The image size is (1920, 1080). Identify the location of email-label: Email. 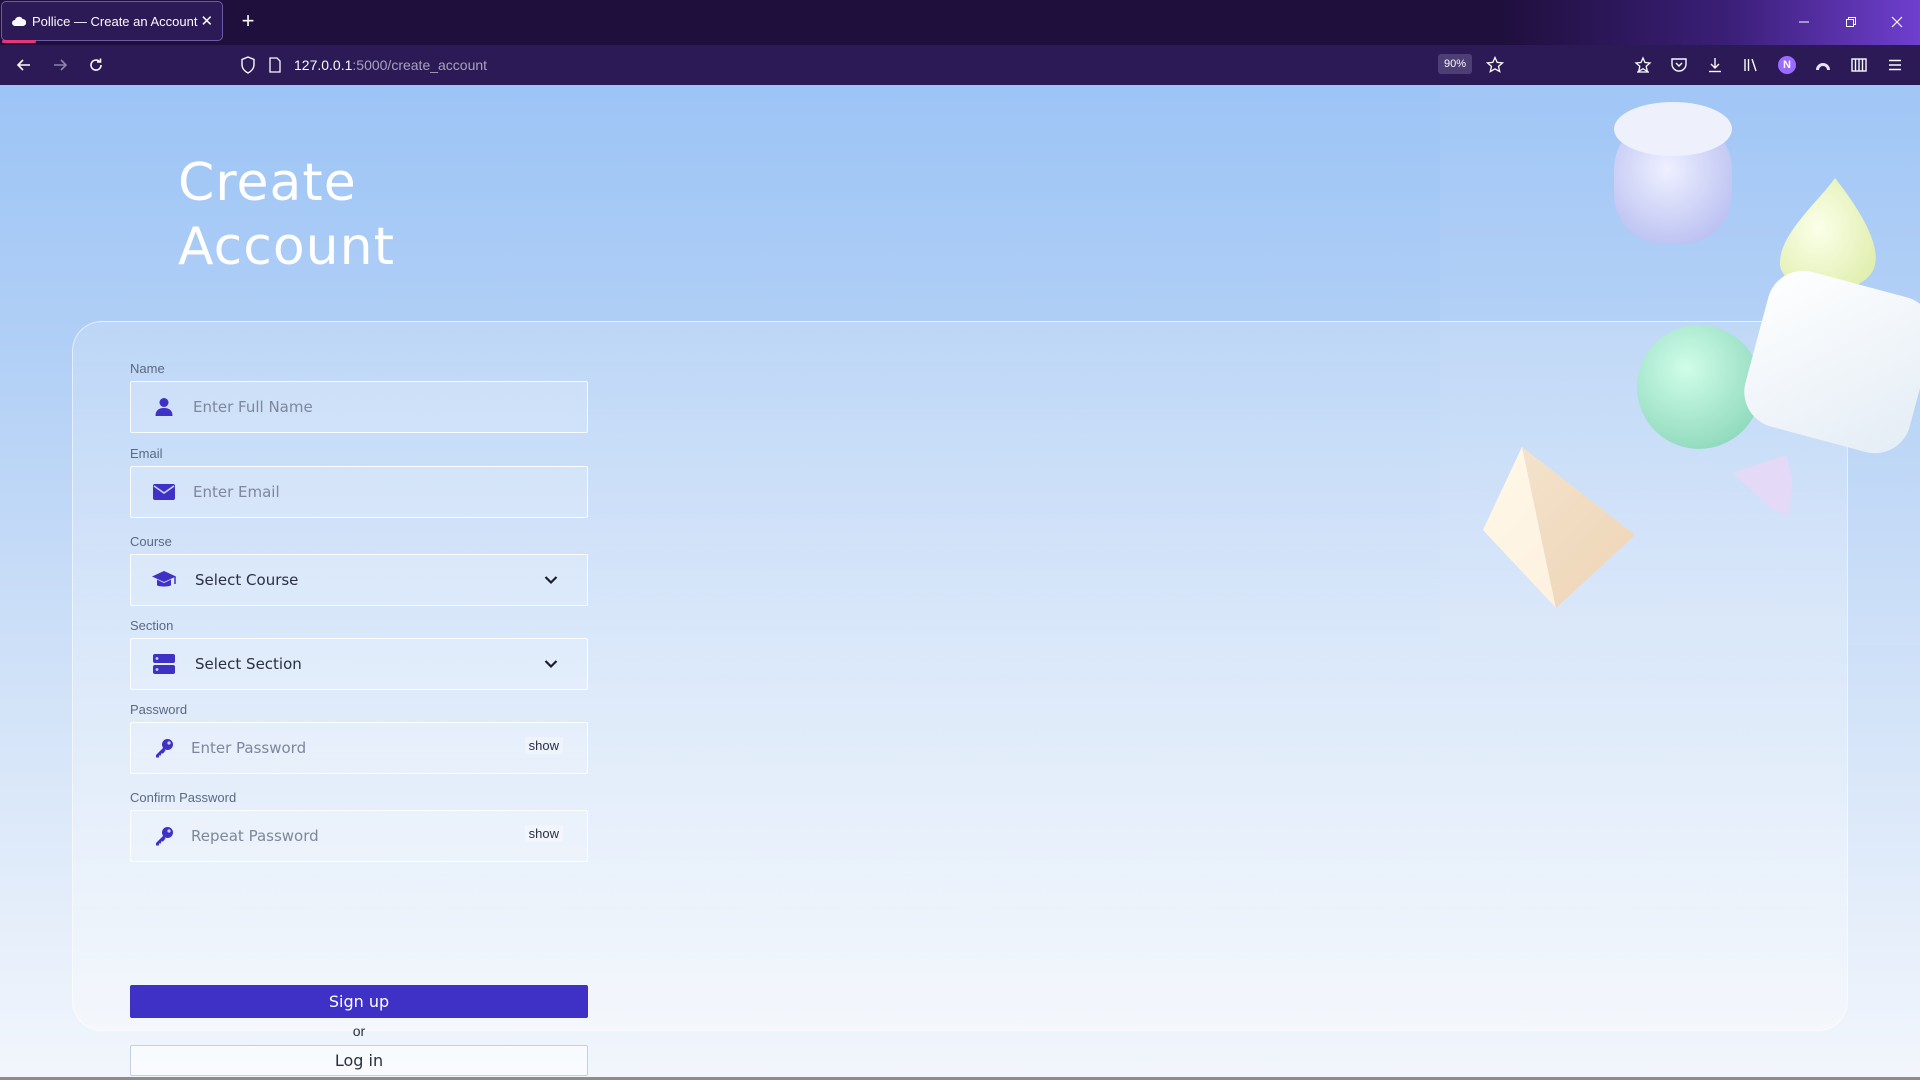
(146, 453).